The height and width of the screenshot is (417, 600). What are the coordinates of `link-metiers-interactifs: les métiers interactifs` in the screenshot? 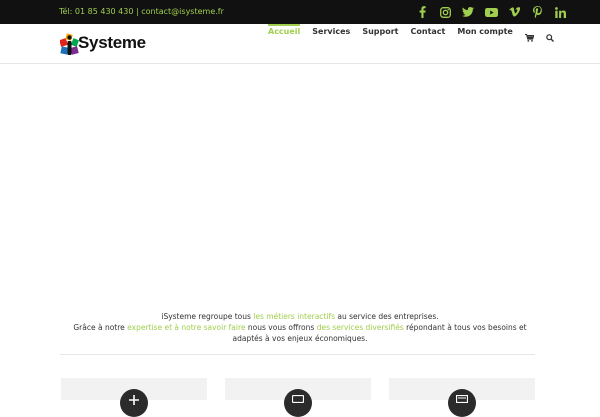 It's located at (294, 316).